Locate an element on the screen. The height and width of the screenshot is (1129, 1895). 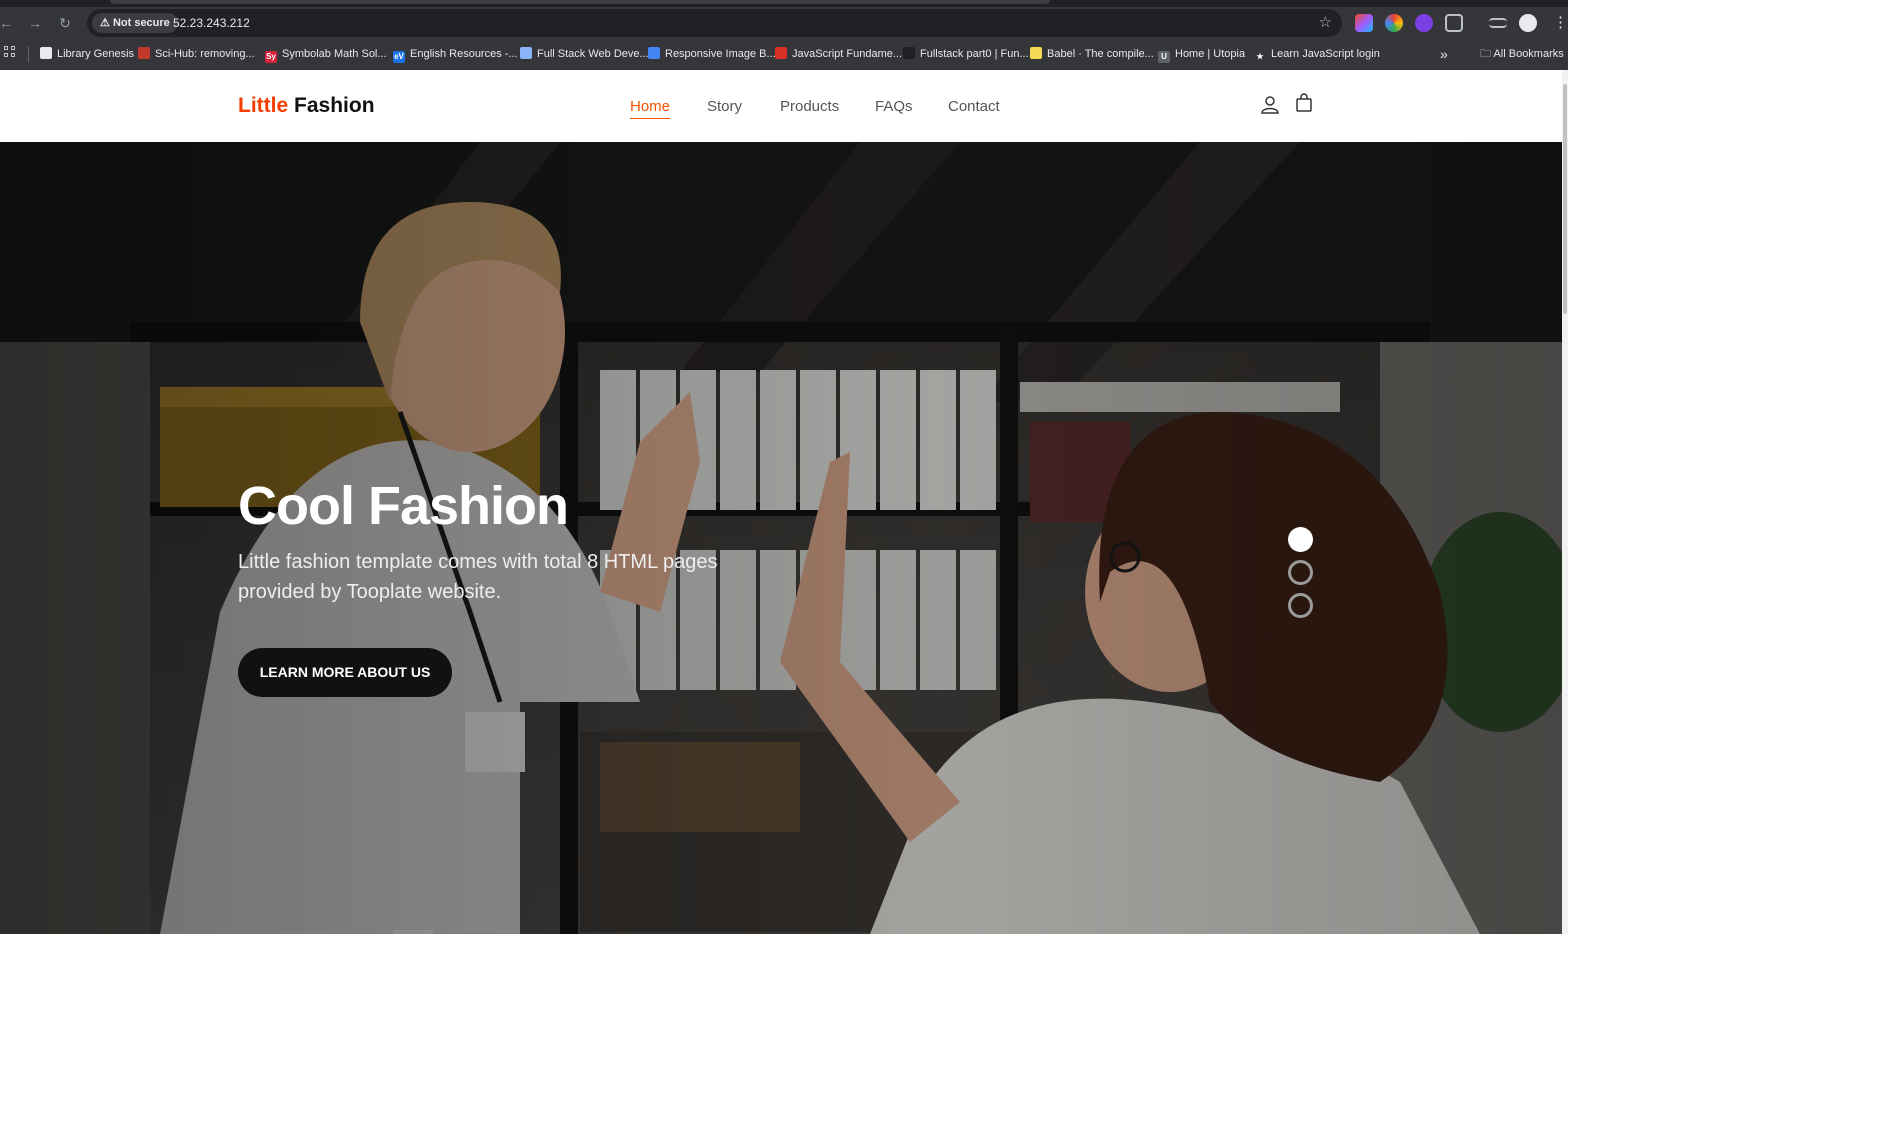
browser-toolbar: ← → ↻ ⚠ Not secure 52.23.243.212 ☆ ⋮ is located at coordinates (784, 23).